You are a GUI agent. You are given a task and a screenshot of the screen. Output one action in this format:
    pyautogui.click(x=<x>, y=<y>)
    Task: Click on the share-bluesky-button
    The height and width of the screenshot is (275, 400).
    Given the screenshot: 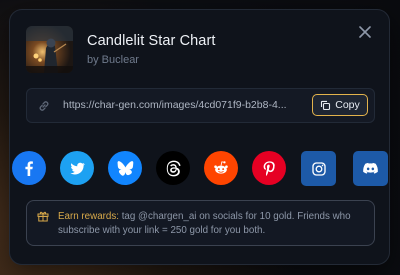 What is the action you would take?
    pyautogui.click(x=125, y=168)
    